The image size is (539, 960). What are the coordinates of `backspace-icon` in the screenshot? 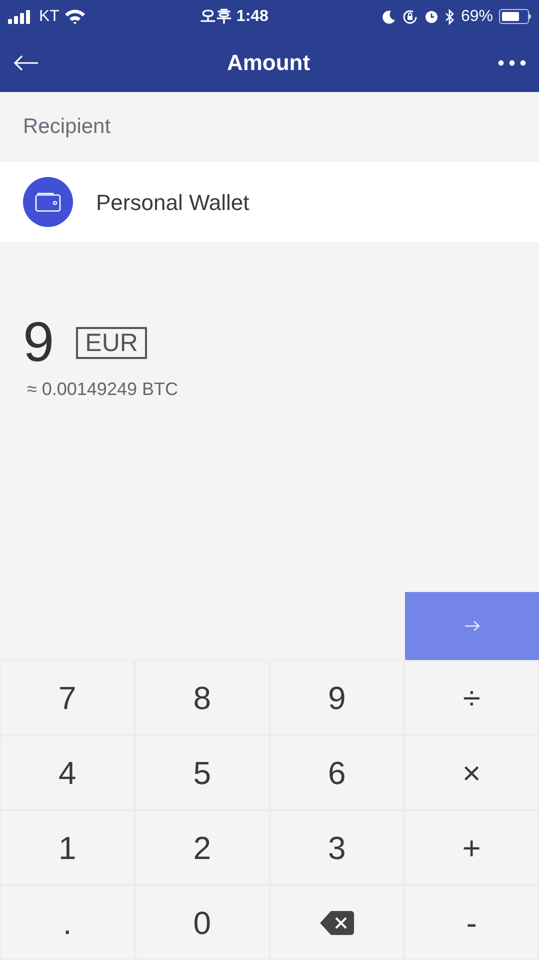 It's located at (336, 923).